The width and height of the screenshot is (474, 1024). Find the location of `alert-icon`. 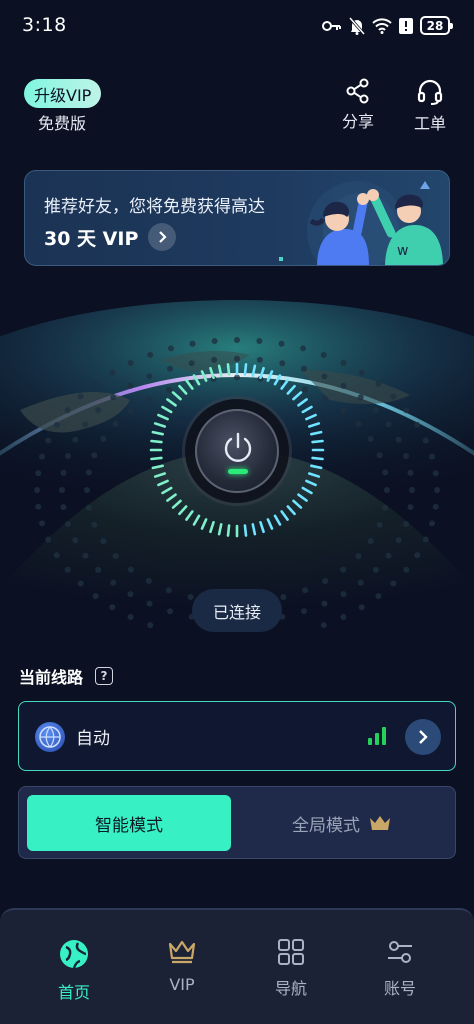

alert-icon is located at coordinates (406, 25).